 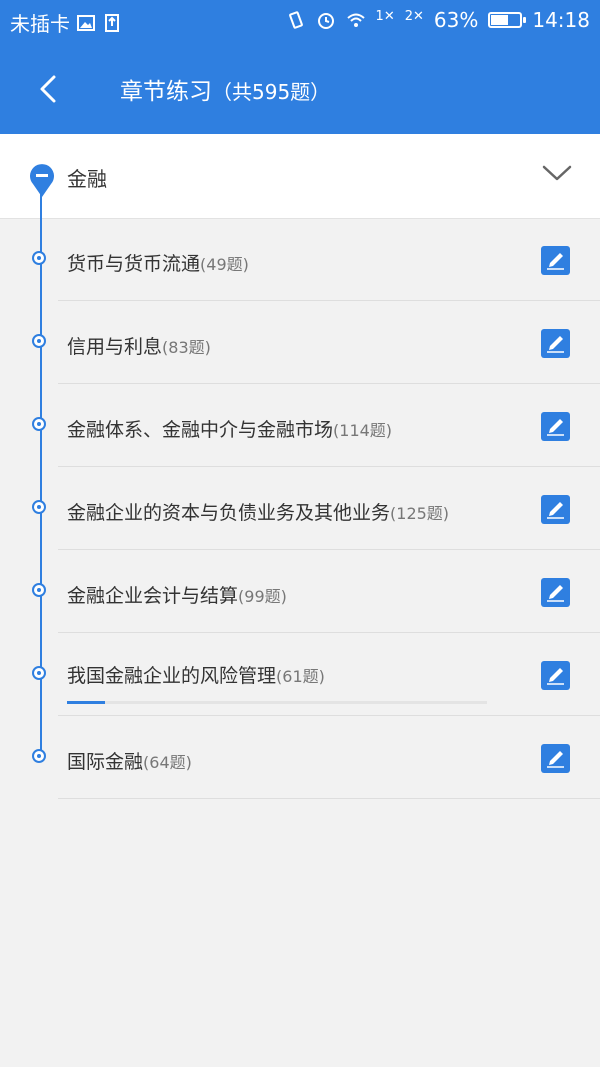 What do you see at coordinates (200, 430) in the screenshot?
I see `chapter-name: 金融体系、金融中介与金融市场` at bounding box center [200, 430].